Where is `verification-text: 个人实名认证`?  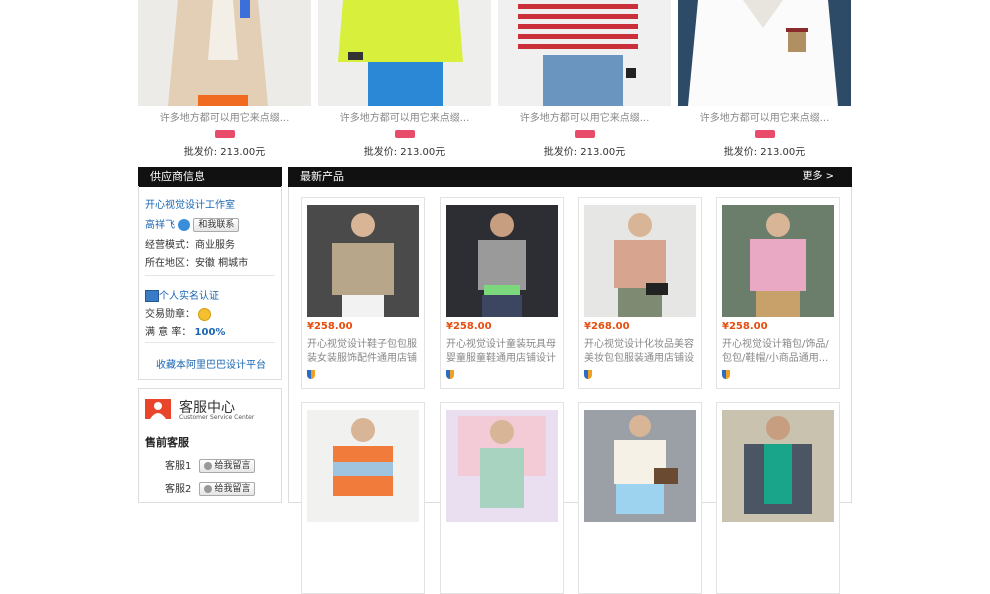 verification-text: 个人实名认证 is located at coordinates (189, 296).